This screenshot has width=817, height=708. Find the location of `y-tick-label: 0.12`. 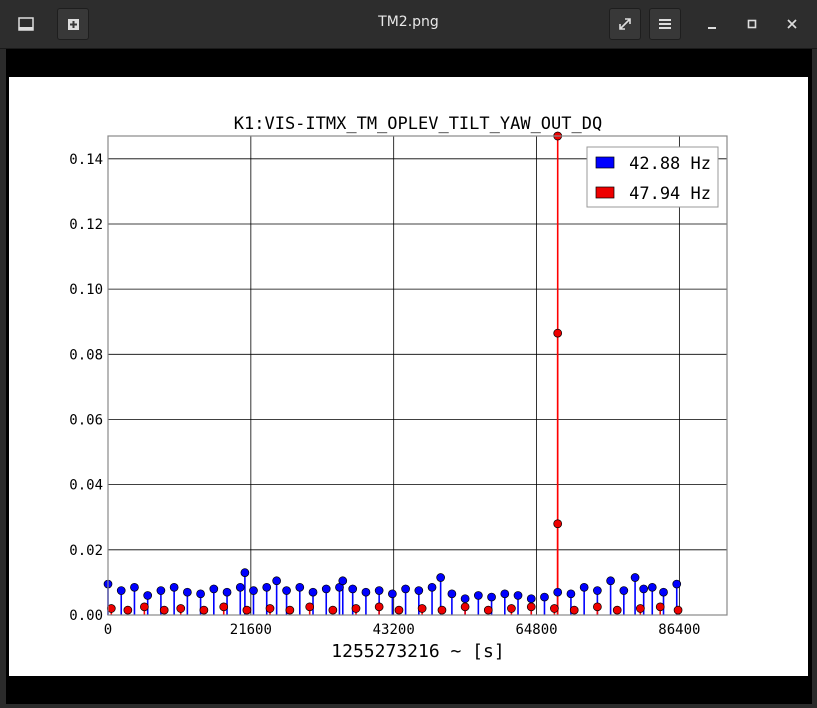

y-tick-label: 0.12 is located at coordinates (86, 225).